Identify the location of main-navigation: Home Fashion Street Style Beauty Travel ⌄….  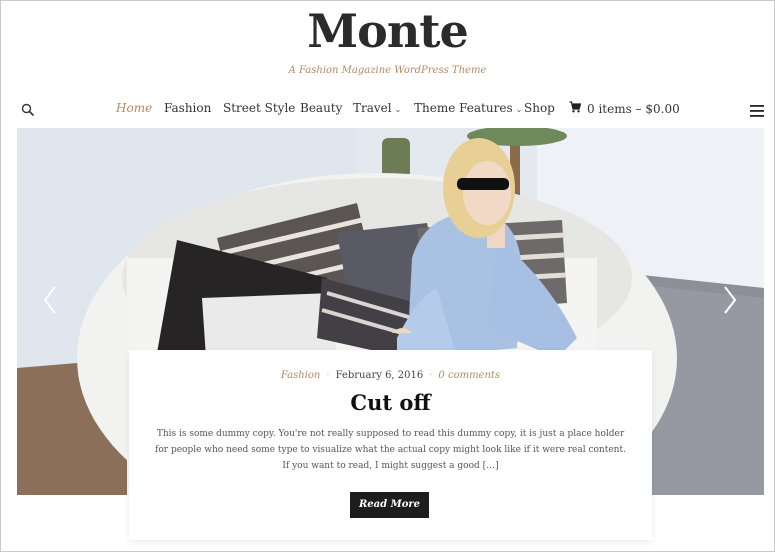
(387, 110).